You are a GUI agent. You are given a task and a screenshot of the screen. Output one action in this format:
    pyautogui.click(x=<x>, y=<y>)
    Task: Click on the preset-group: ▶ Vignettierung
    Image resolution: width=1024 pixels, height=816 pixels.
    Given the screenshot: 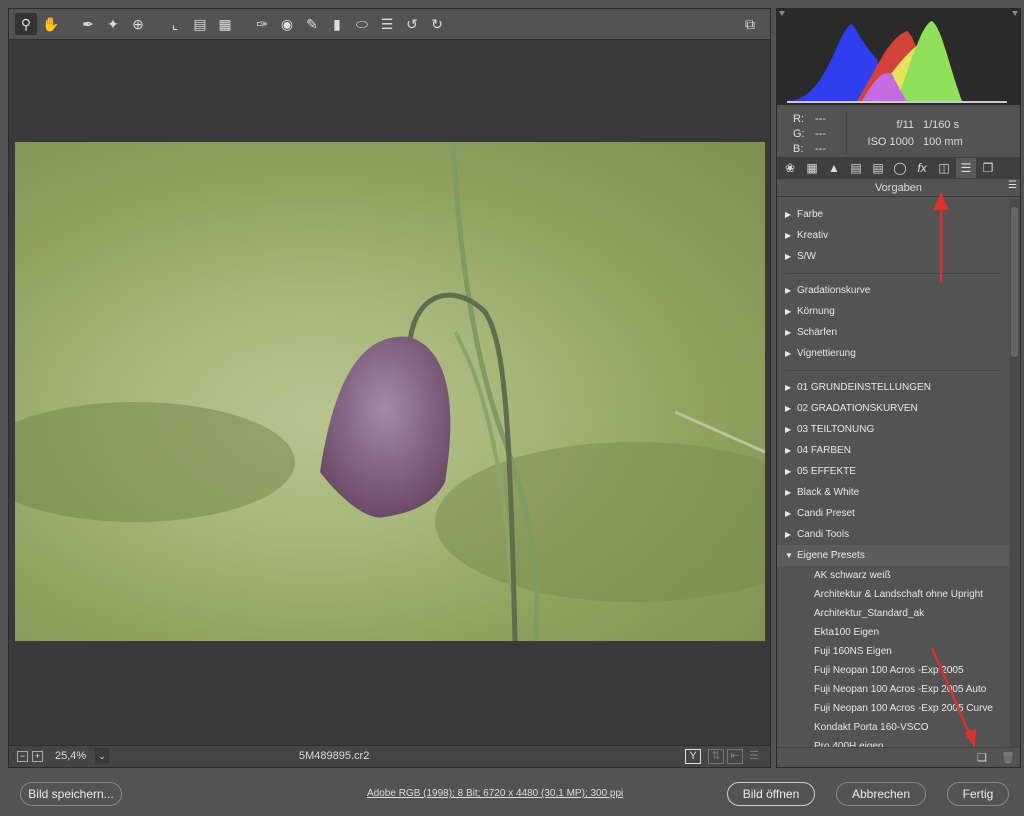 What is the action you would take?
    pyautogui.click(x=893, y=353)
    